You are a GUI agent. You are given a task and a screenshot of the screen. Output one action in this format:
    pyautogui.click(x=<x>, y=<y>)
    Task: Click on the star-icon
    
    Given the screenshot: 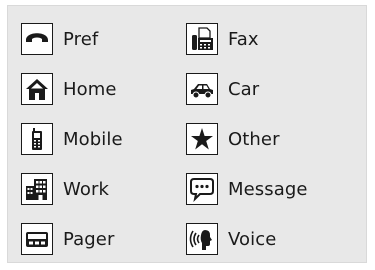 What is the action you would take?
    pyautogui.click(x=202, y=139)
    